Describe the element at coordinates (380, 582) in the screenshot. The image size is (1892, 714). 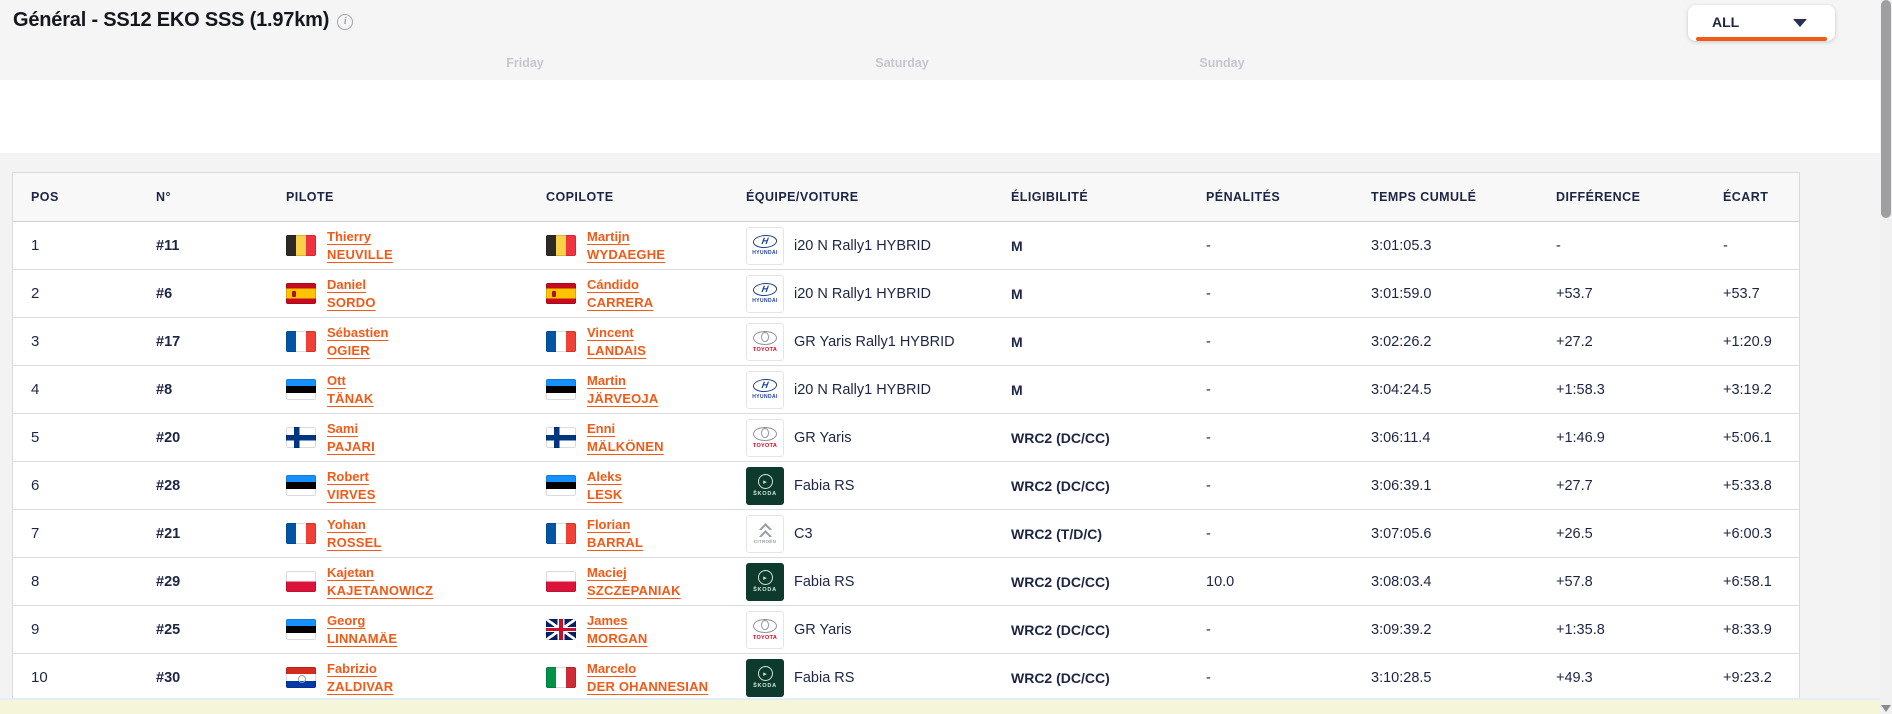
I see `pilot-link: Kajetan KAJETANOWICZ` at that location.